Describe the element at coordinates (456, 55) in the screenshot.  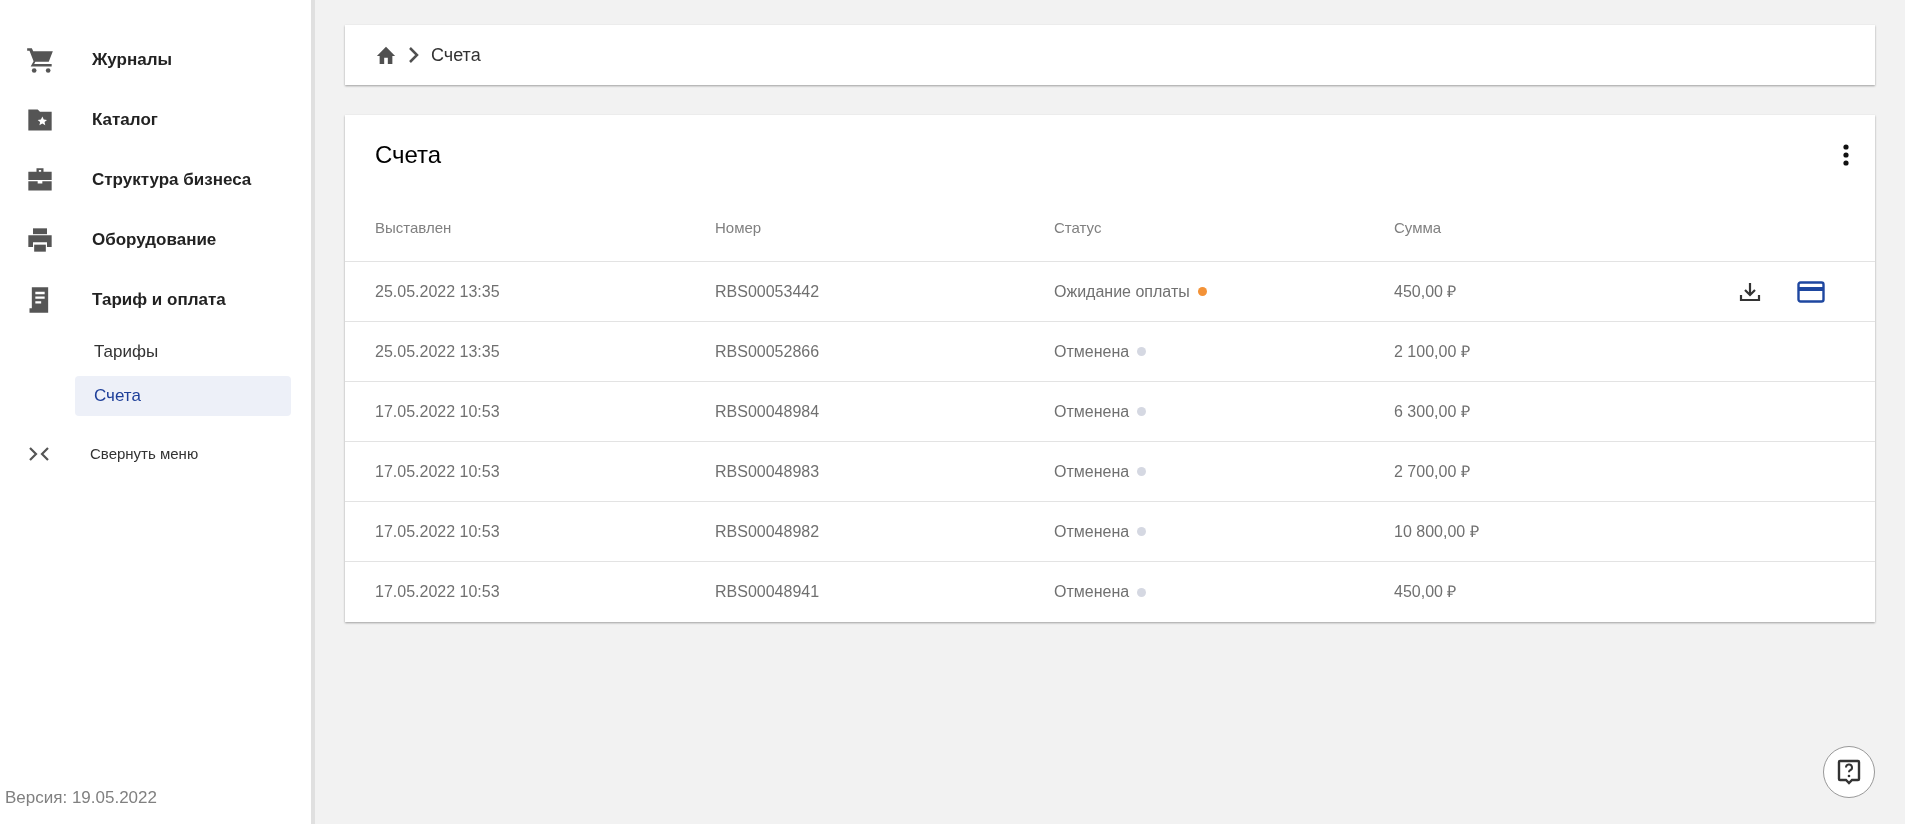
I see `breadcrumb-current: Счета` at that location.